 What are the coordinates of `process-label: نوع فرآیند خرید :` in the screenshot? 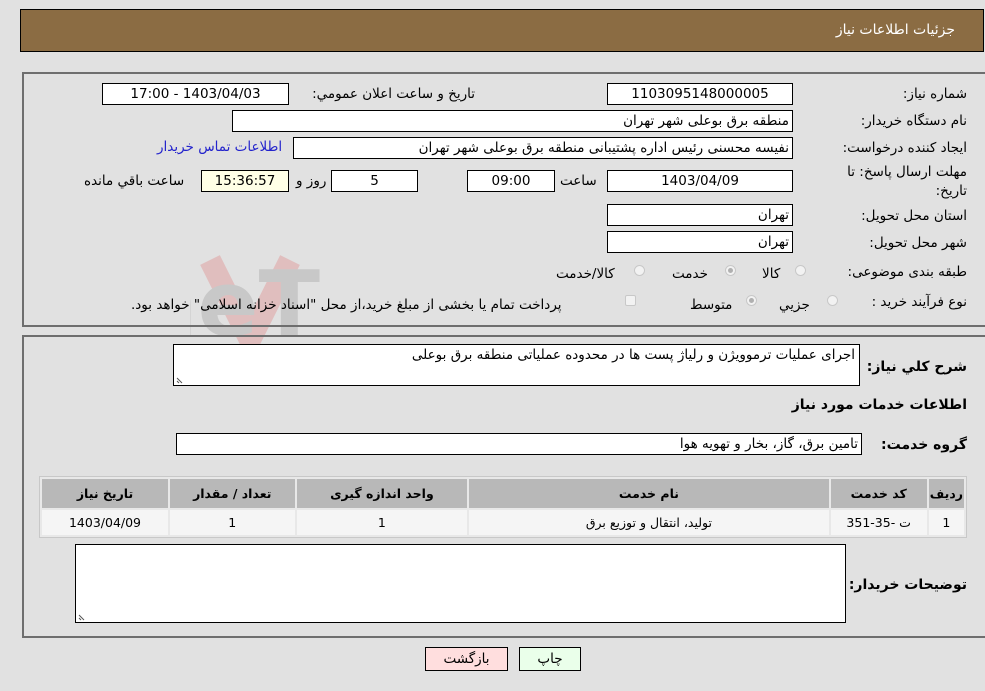 It's located at (919, 302).